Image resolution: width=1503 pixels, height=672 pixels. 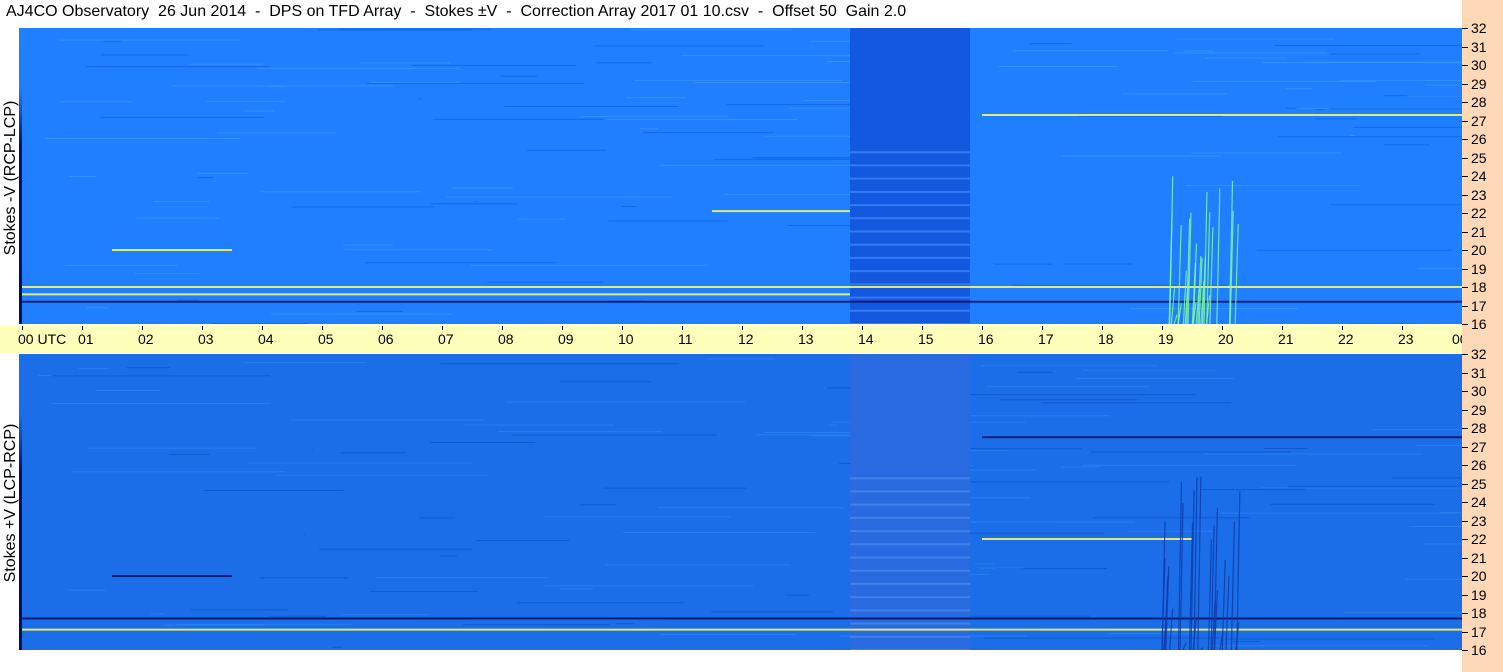 I want to click on time-tick-label: 21, so click(x=1286, y=339).